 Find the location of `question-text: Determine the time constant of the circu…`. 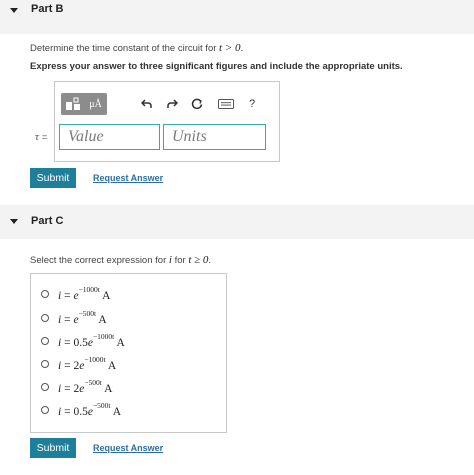

question-text: Determine the time constant of the circu… is located at coordinates (125, 48).